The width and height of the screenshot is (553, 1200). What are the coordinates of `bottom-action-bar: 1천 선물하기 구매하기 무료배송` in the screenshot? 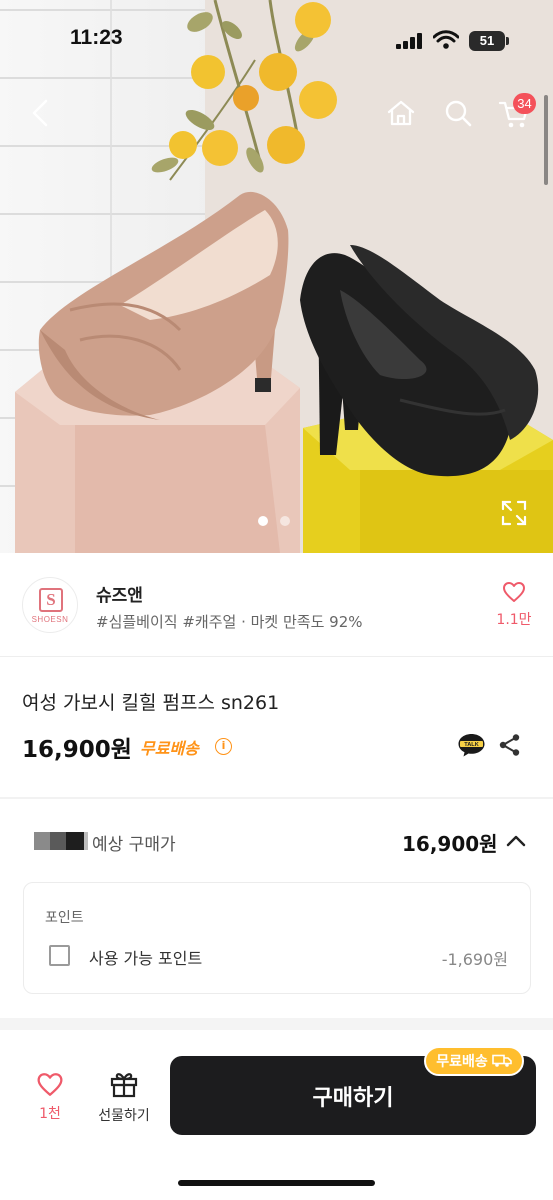 It's located at (276, 1115).